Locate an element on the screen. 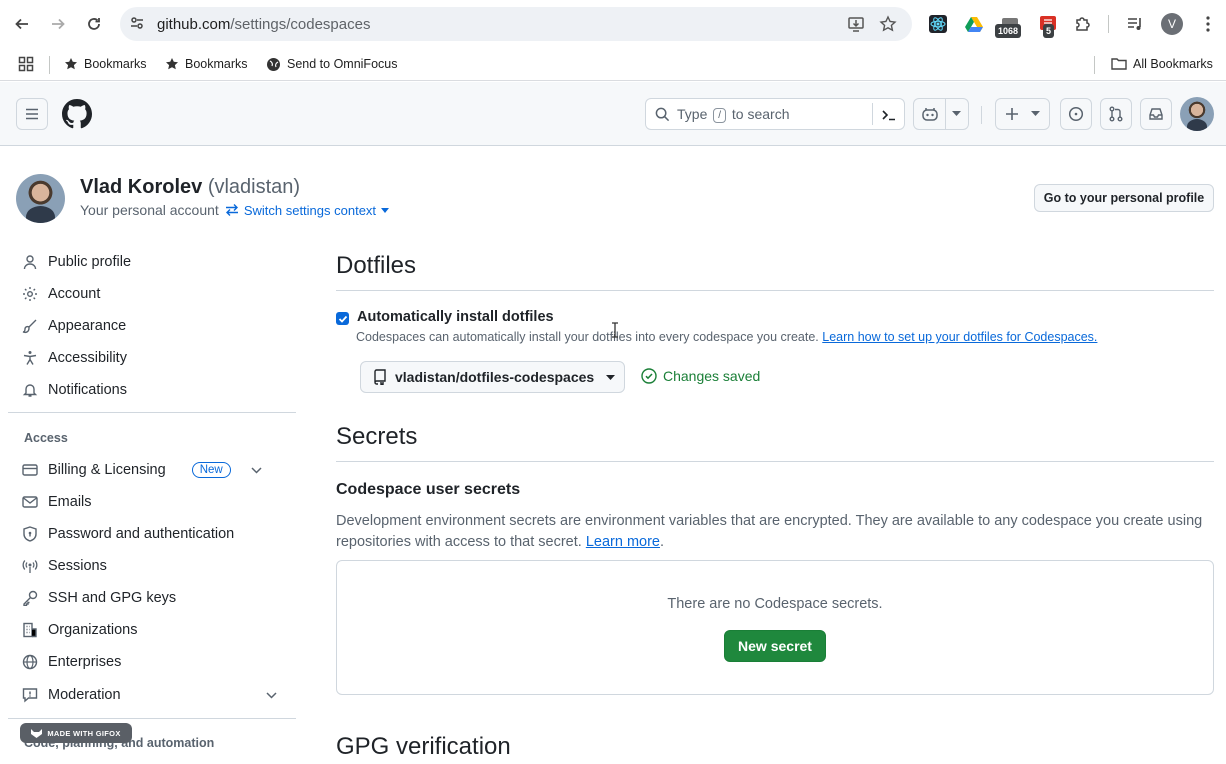 This screenshot has width=1226, height=764. sidebar-item-label: SSH and GPG keys is located at coordinates (112, 598).